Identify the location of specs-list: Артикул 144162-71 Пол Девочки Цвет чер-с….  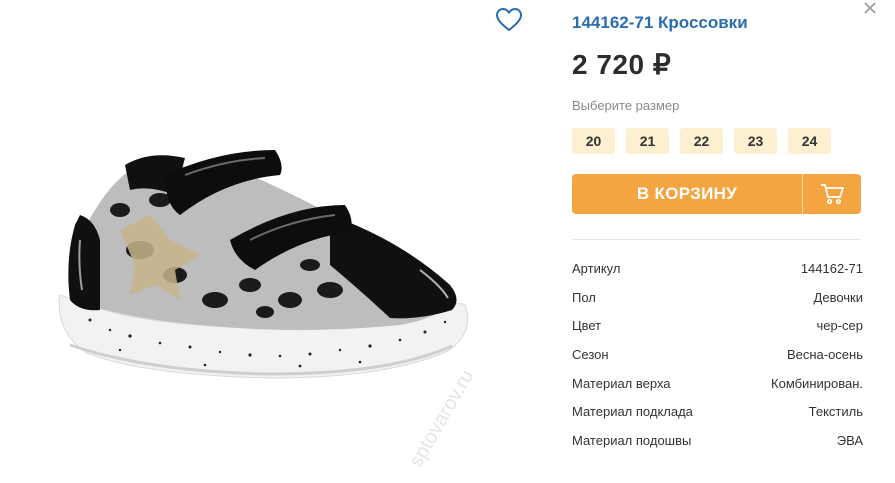
(717, 354).